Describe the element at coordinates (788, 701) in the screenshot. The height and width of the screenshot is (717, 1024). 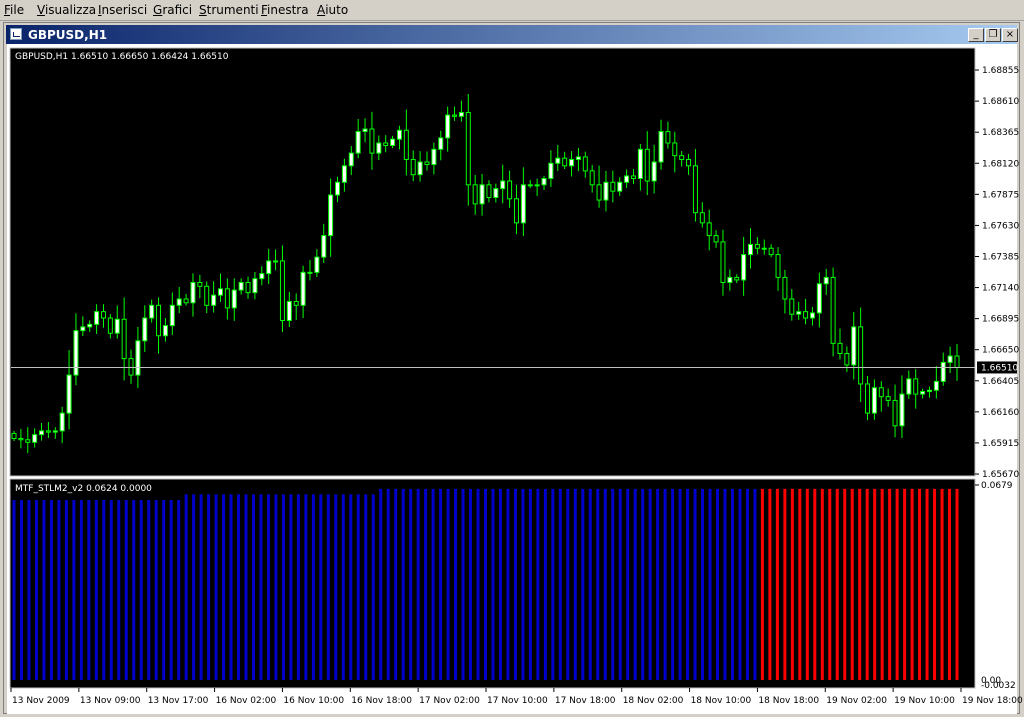
I see `time-tick-label: 18 Nov 18:00` at that location.